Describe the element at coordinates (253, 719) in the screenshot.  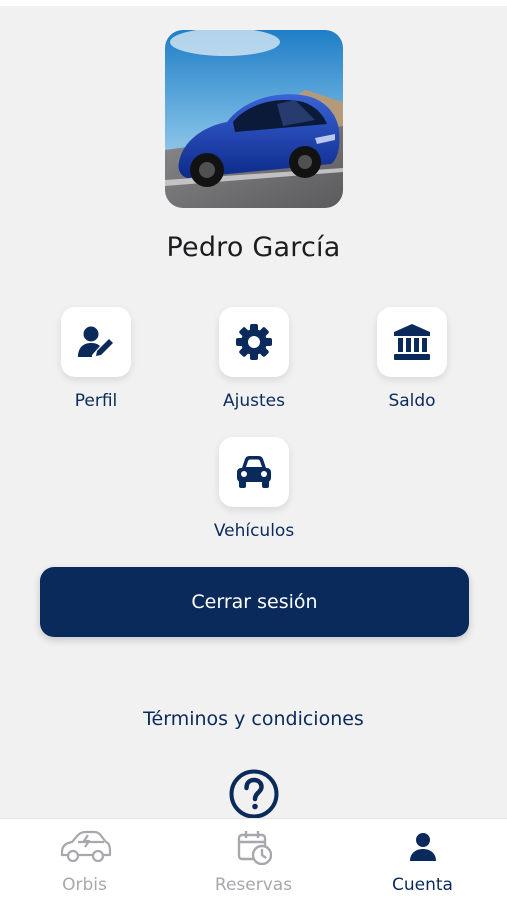
I see `terms-link: Términos y condiciones` at that location.